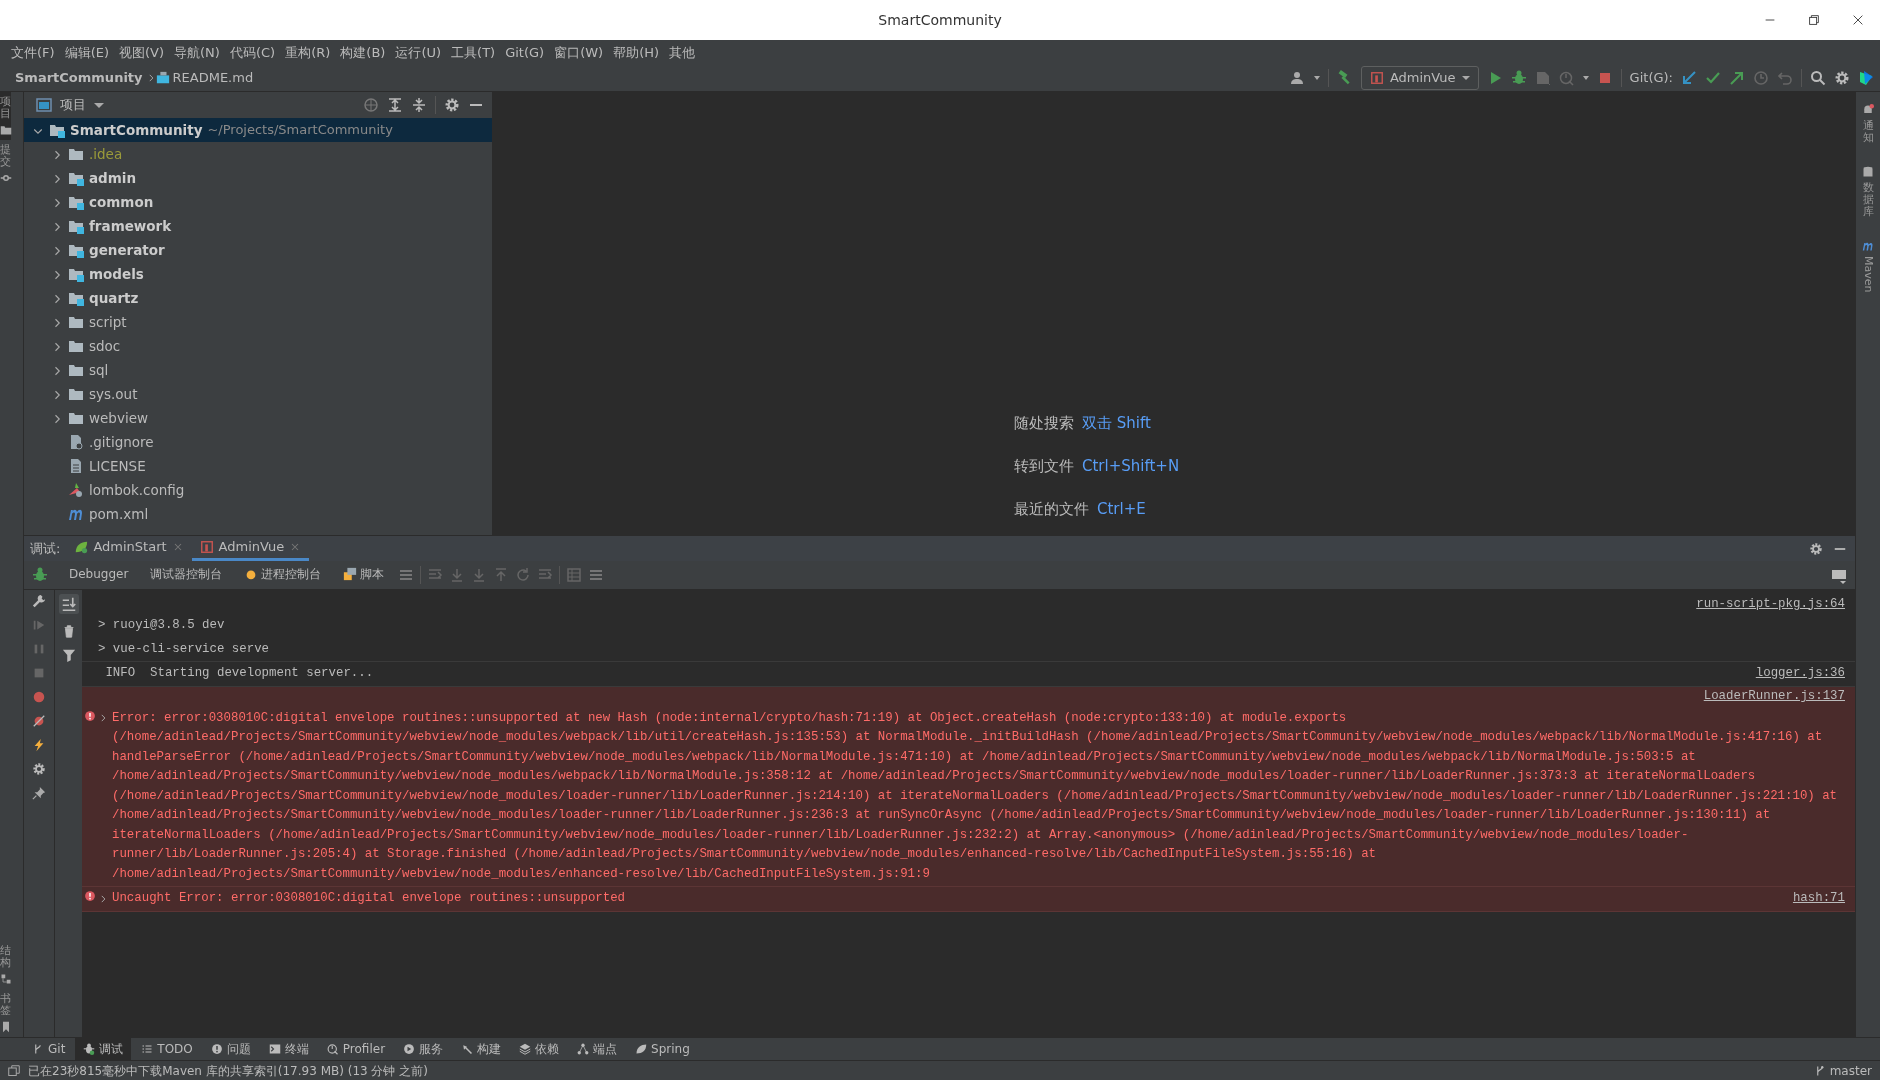  What do you see at coordinates (579, 52) in the screenshot?
I see `menu-item: 窗口(W)` at bounding box center [579, 52].